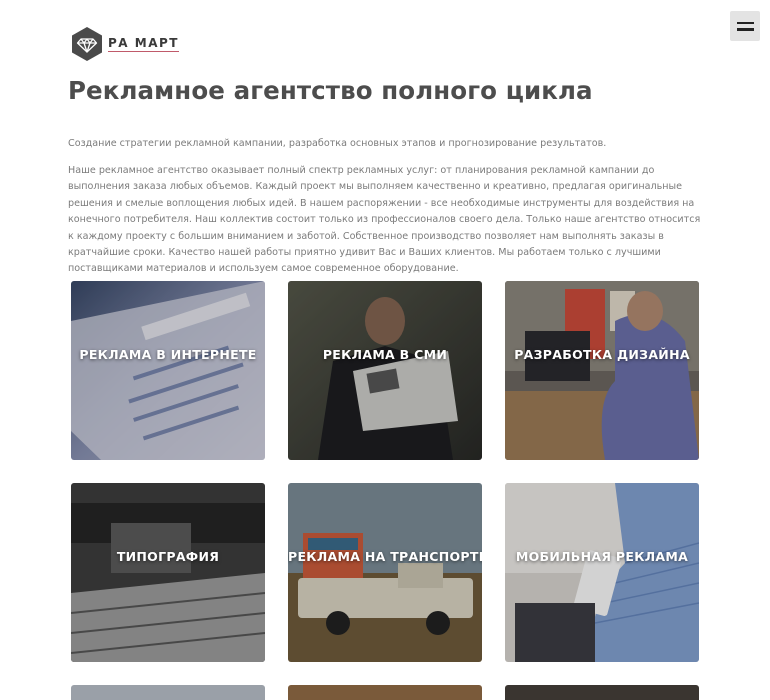 This screenshot has width=770, height=700. I want to click on hamburger-icon-bar, so click(745, 29).